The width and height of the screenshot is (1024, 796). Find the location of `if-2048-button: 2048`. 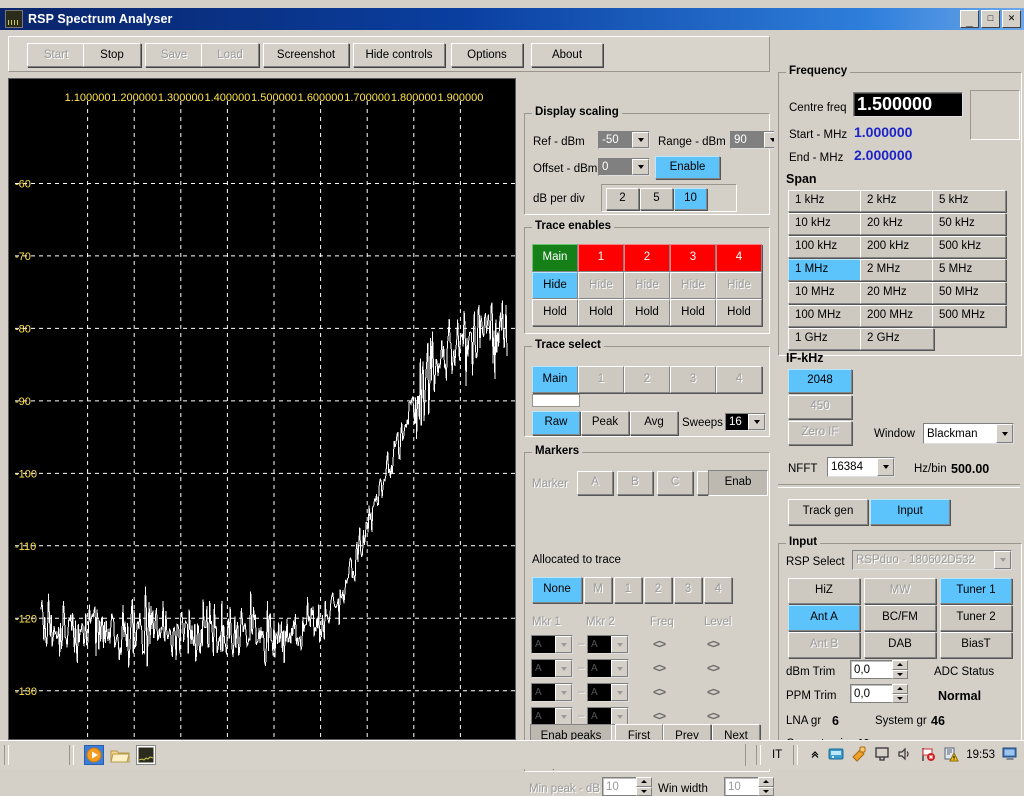

if-2048-button: 2048 is located at coordinates (820, 381).